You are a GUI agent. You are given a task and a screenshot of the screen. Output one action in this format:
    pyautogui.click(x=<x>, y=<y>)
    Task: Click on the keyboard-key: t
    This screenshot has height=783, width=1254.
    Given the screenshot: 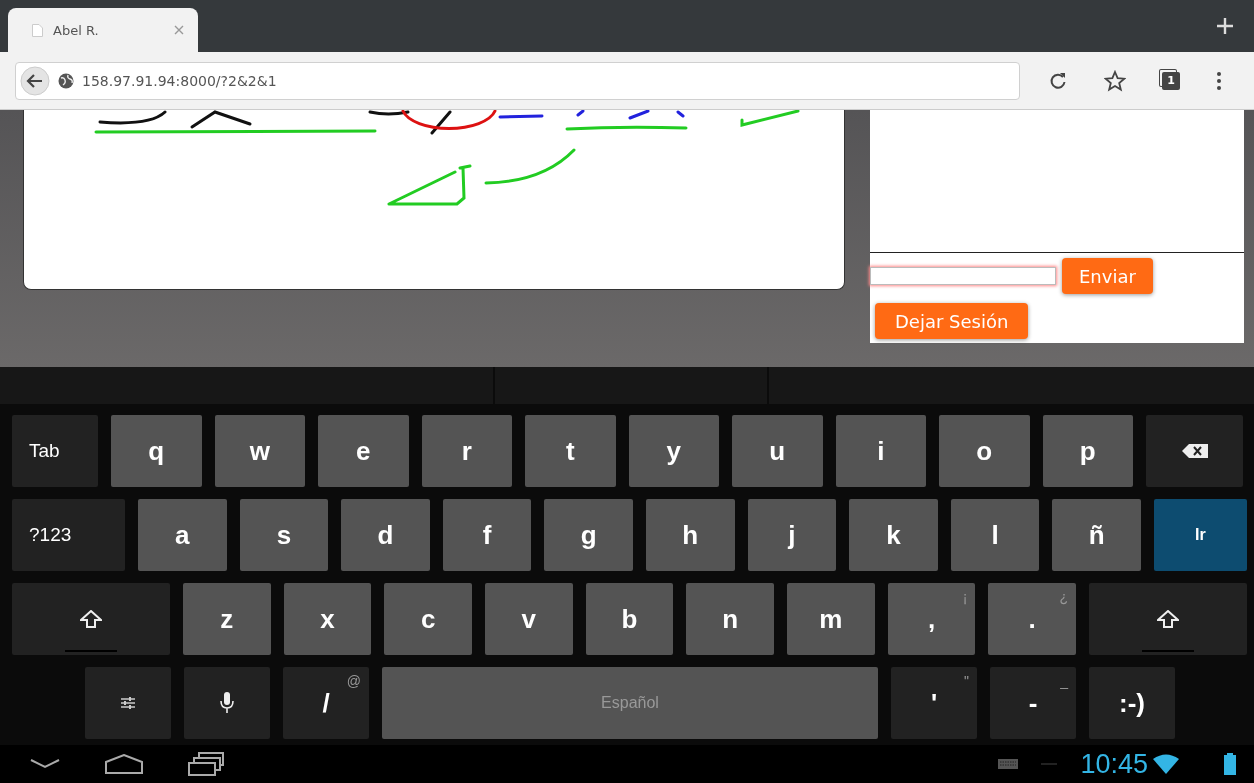 What is the action you would take?
    pyautogui.click(x=570, y=451)
    